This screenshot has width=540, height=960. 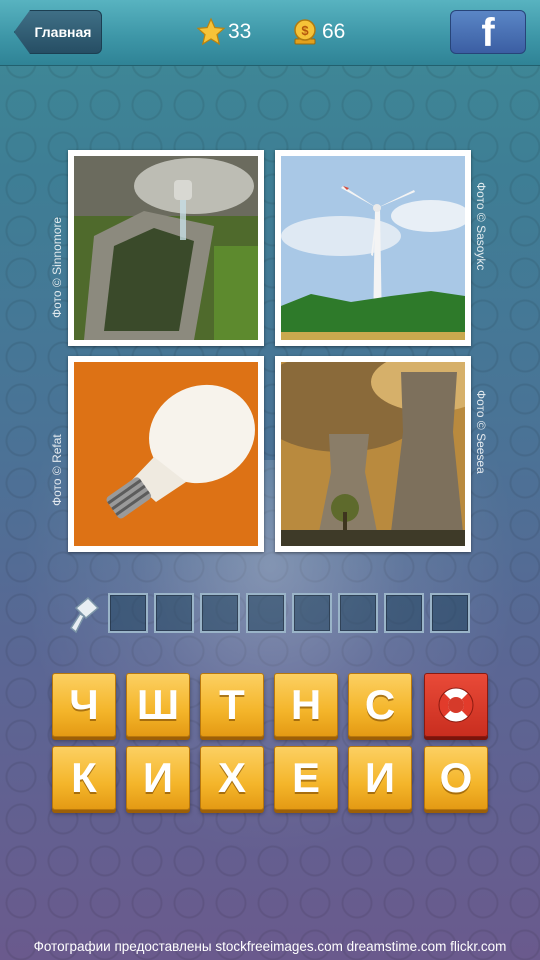 I want to click on coins-counter: $ 66, so click(x=317, y=32).